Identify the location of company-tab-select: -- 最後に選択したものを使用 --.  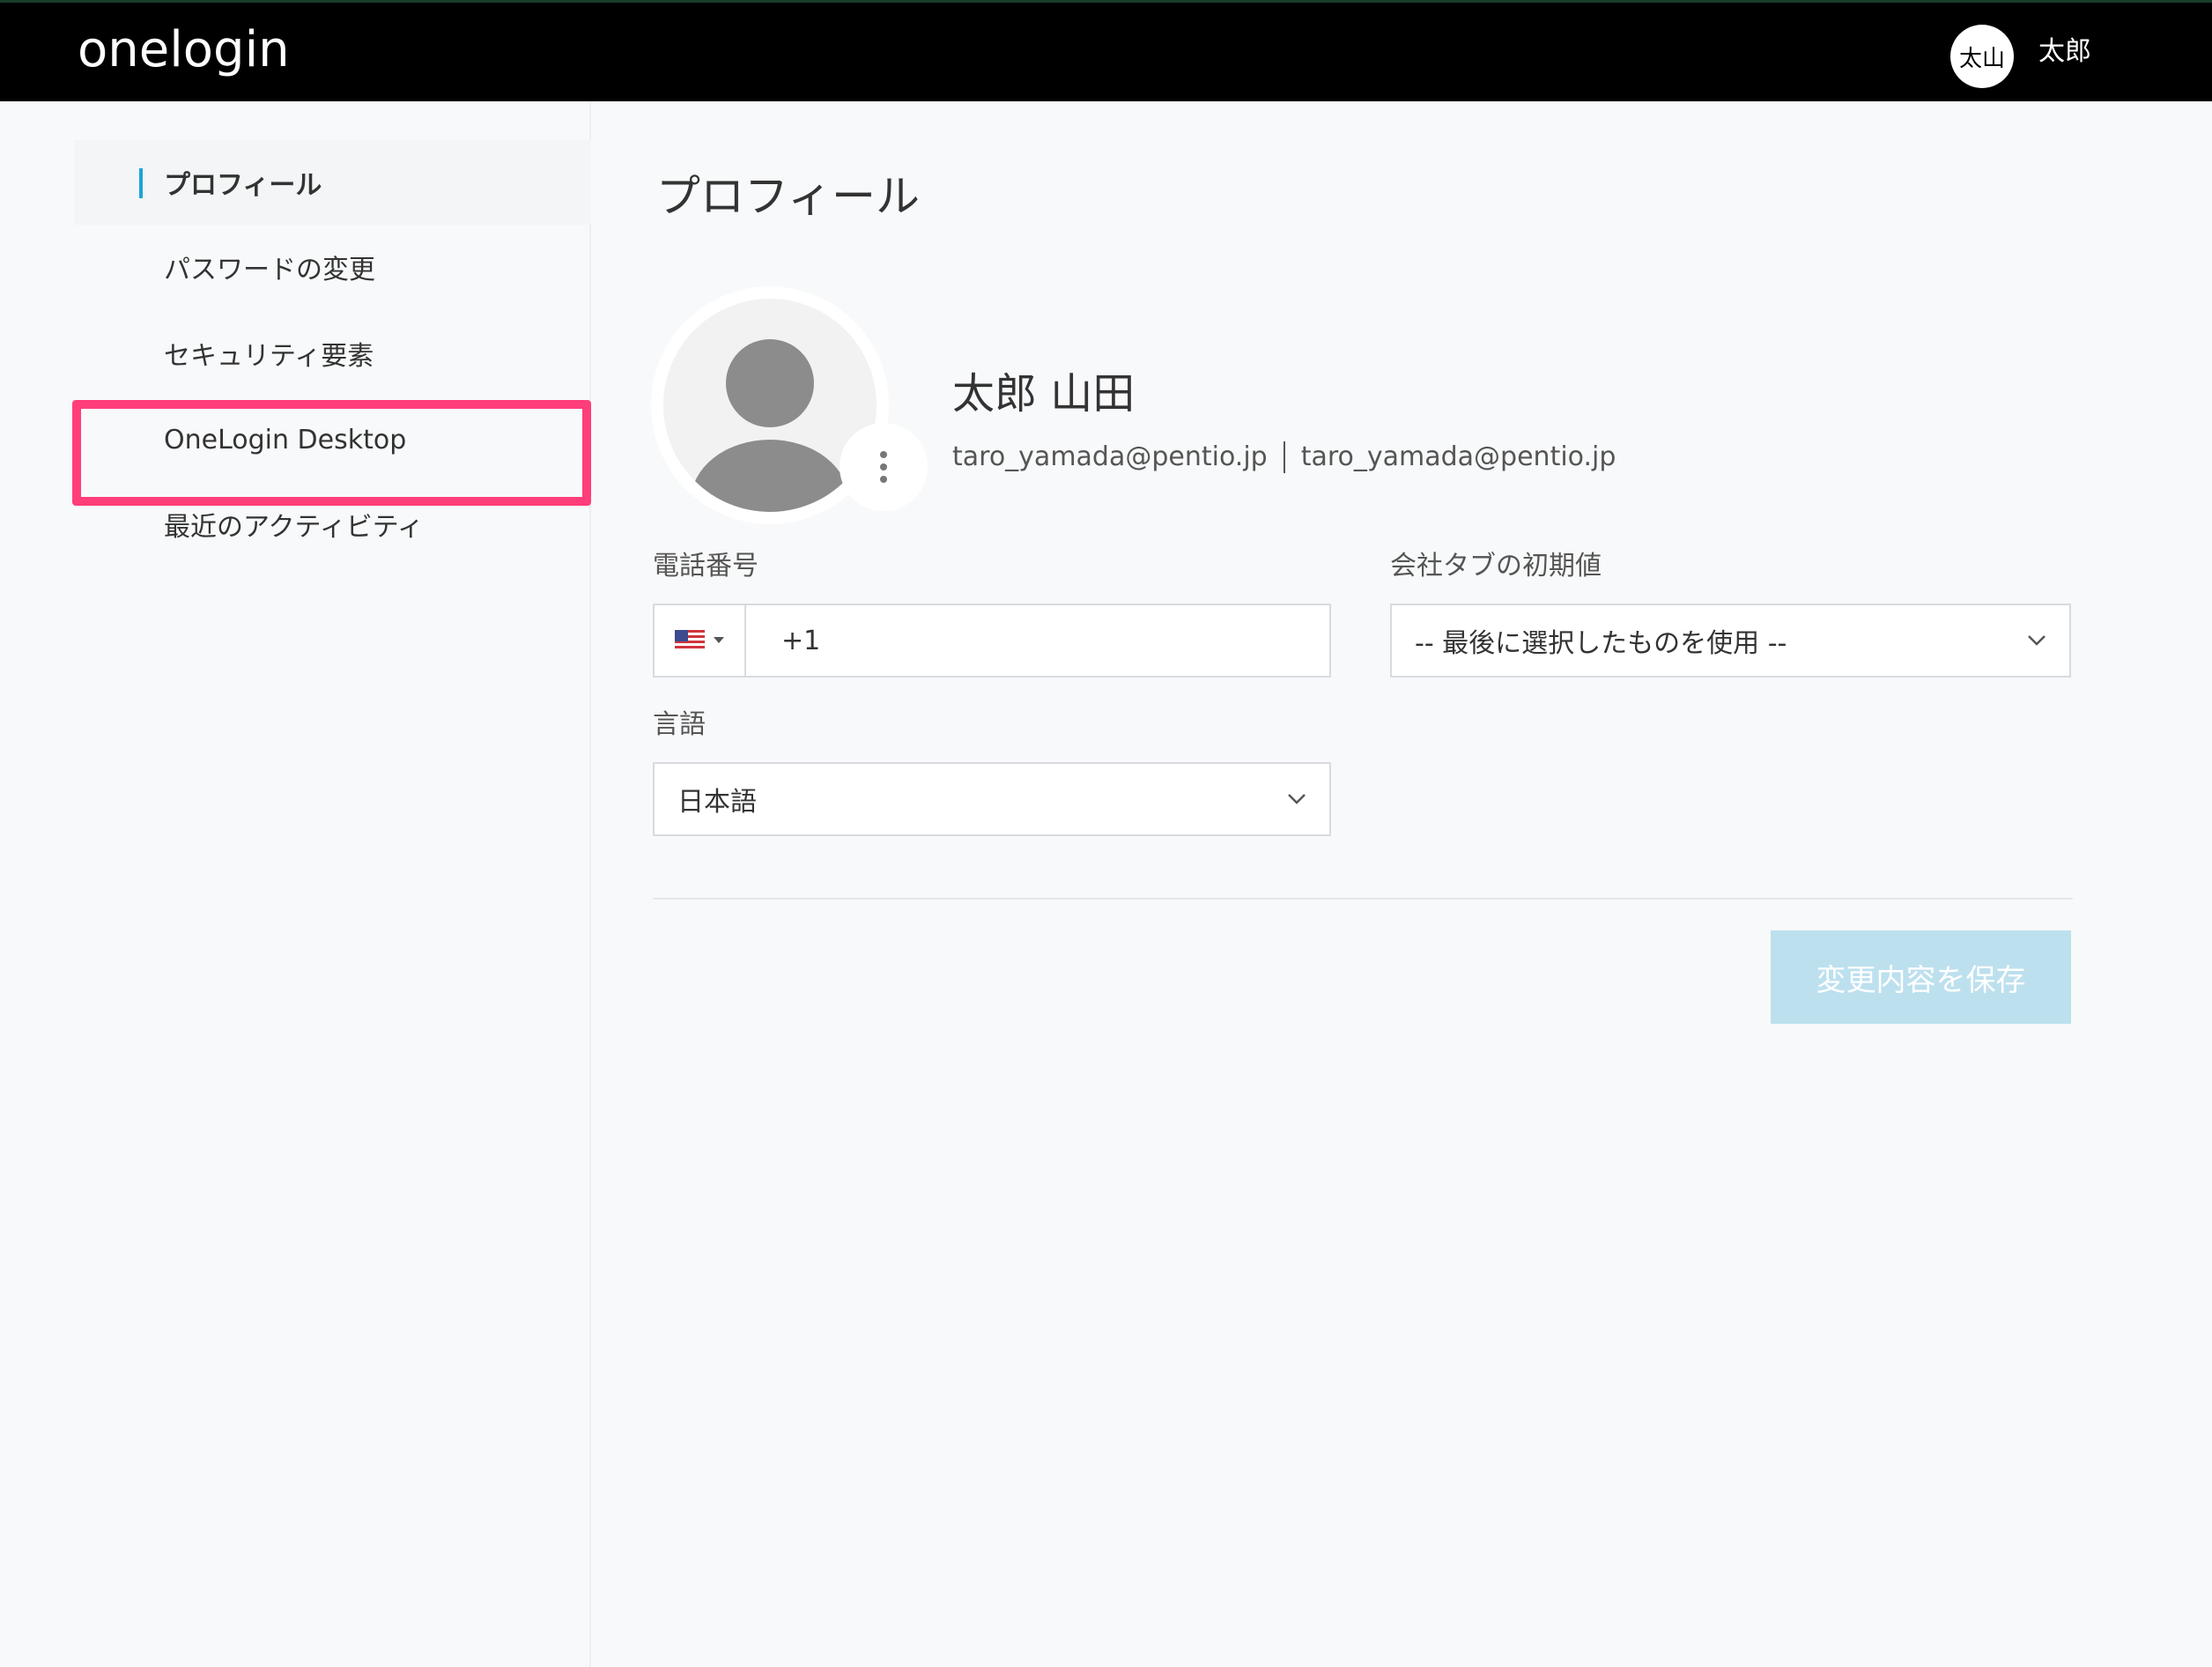
(1730, 641).